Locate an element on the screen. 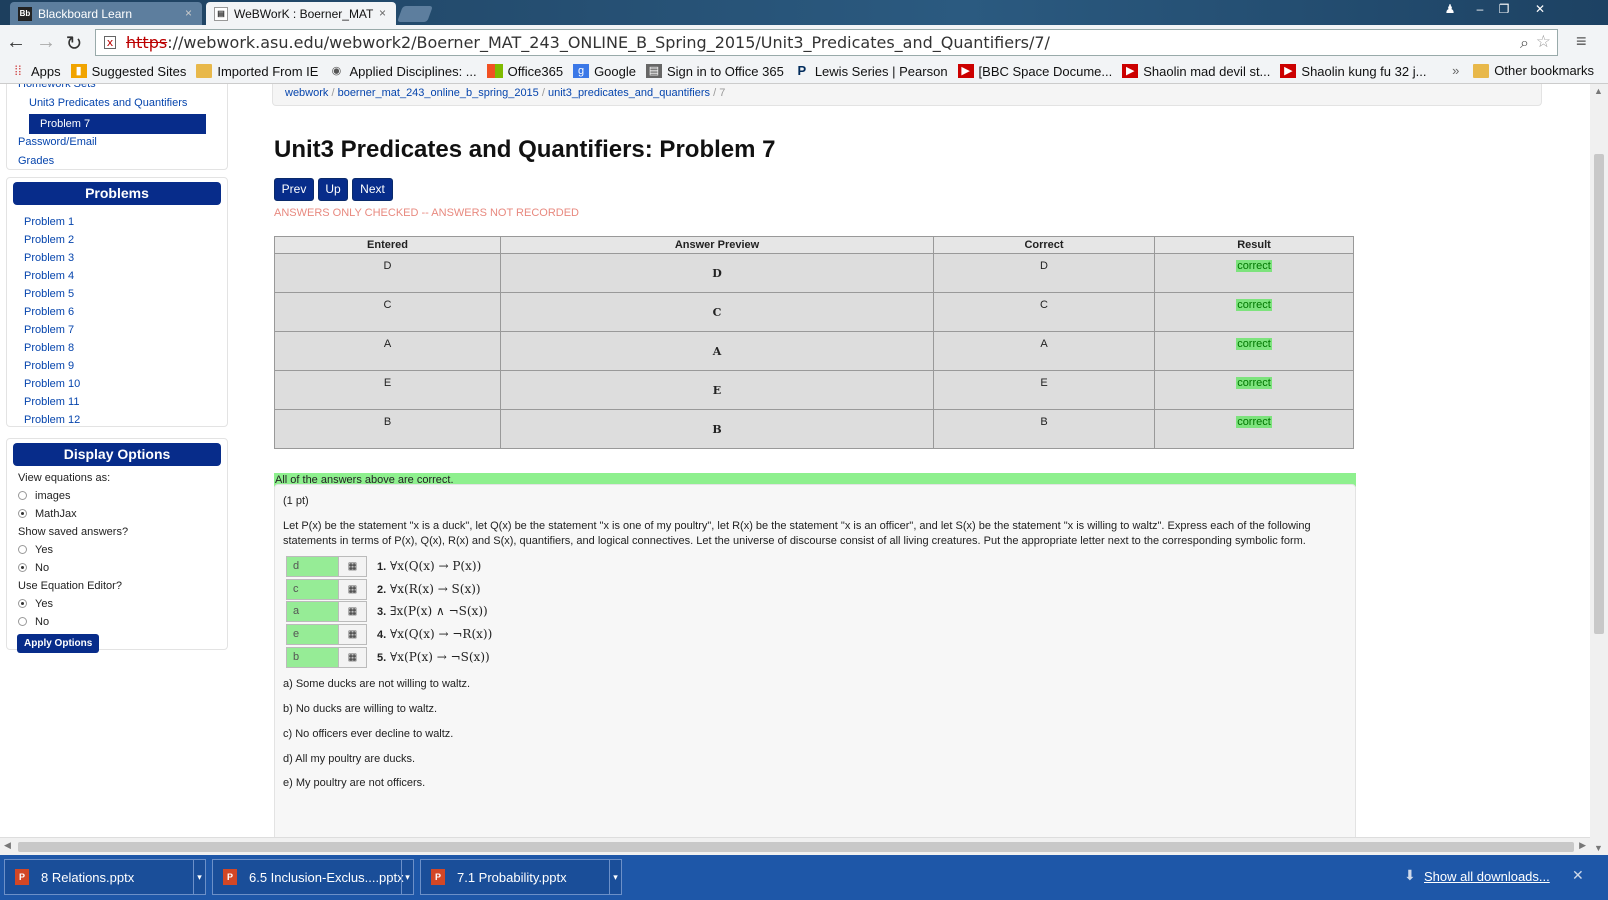  view-equations-label: View equations as: is located at coordinates (64, 478).